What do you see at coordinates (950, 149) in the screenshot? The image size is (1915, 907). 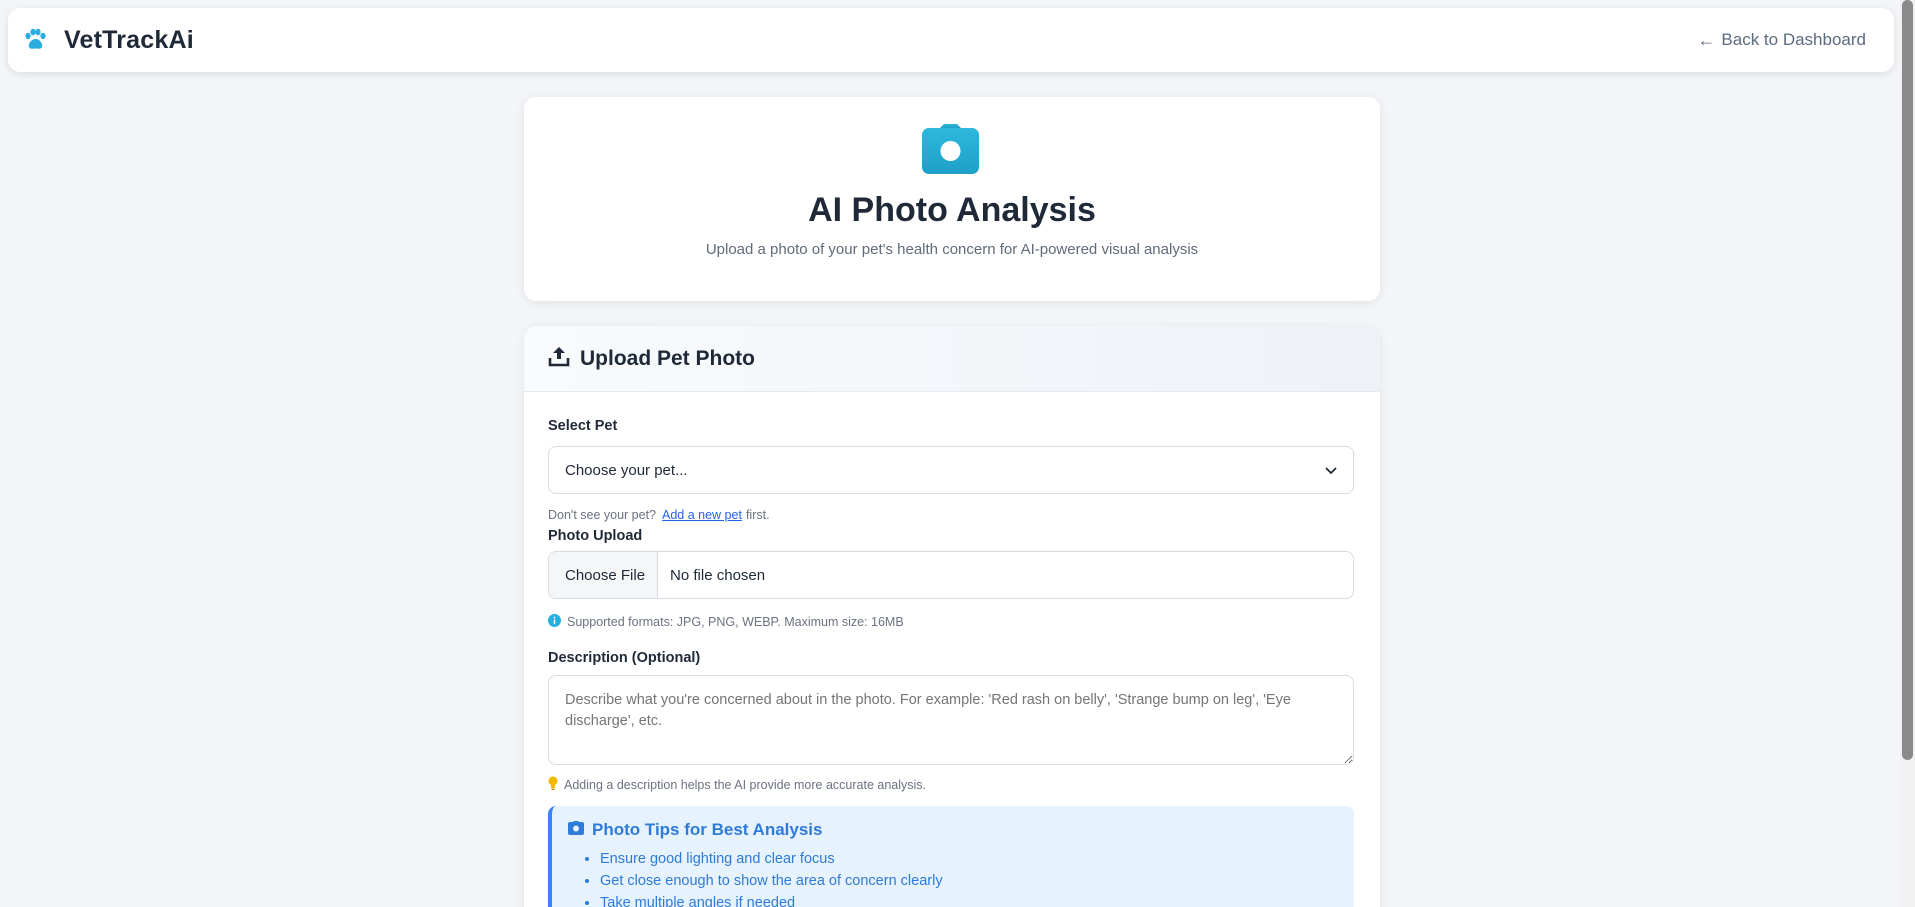 I see `camera-icon` at bounding box center [950, 149].